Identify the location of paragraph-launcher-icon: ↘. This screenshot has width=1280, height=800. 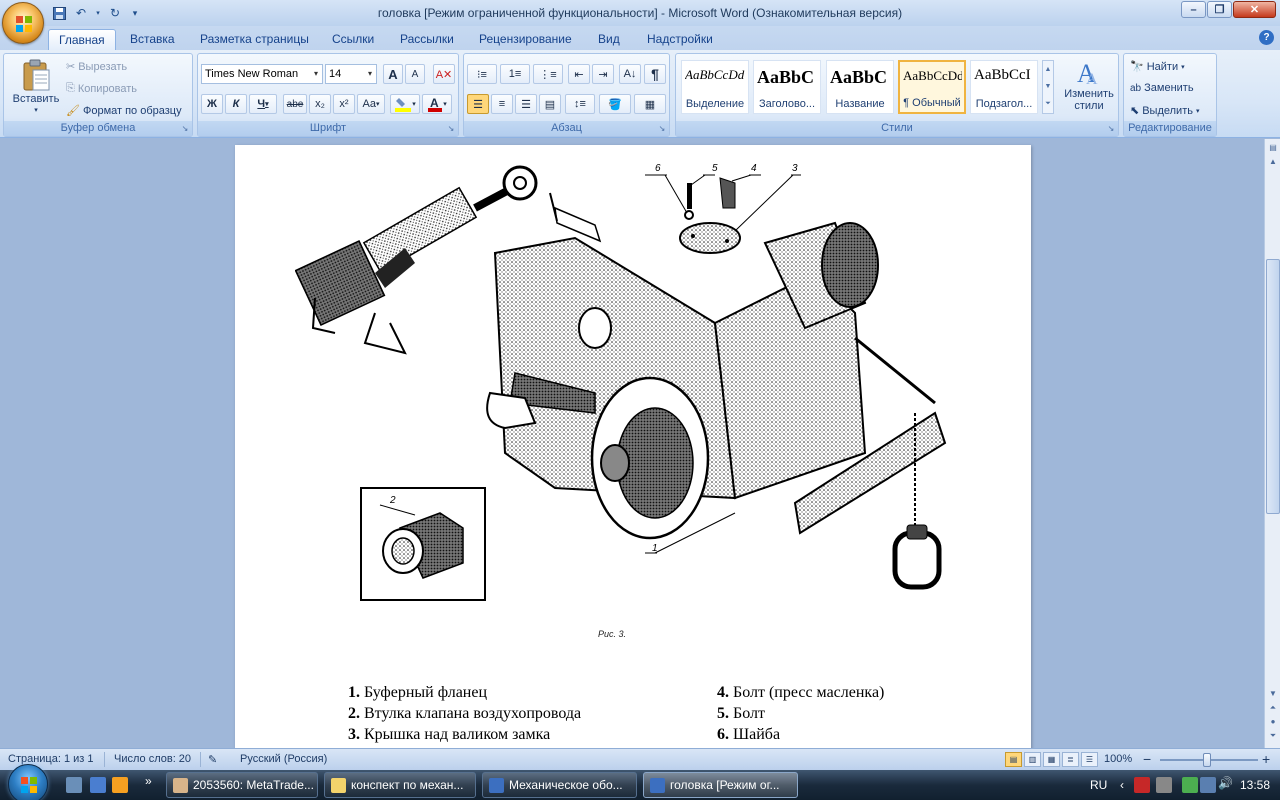
(662, 129).